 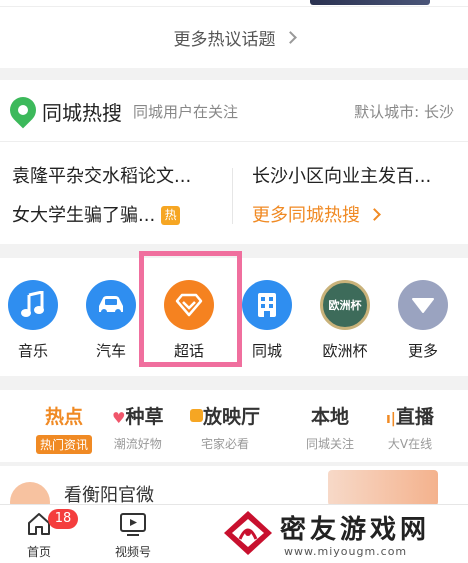 I want to click on tab-sub: 热门资讯, so click(x=64, y=444).